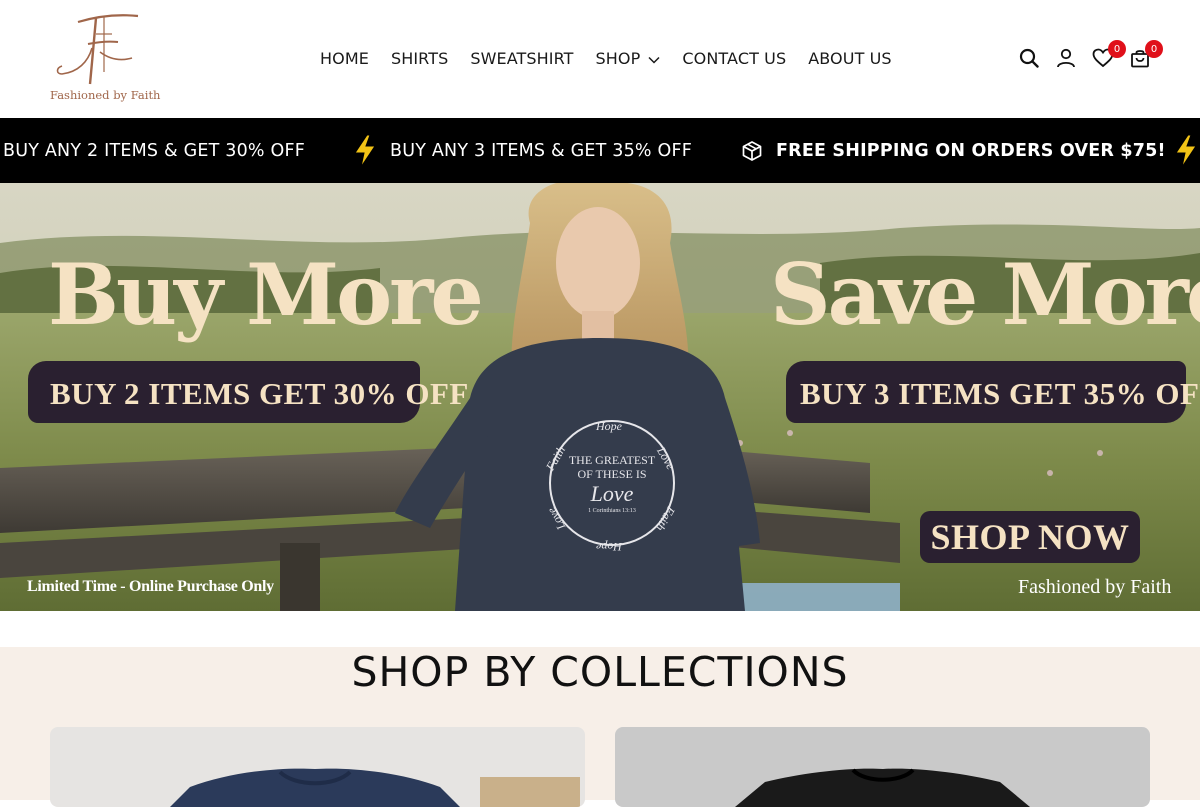 The image size is (1200, 807). Describe the element at coordinates (1117, 49) in the screenshot. I see `wishlist-count-badge: 0` at that location.